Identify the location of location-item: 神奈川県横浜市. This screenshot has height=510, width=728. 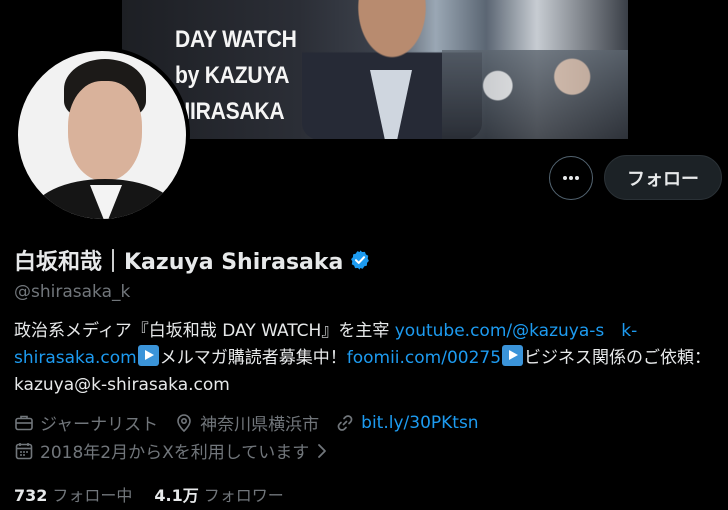
(246, 422).